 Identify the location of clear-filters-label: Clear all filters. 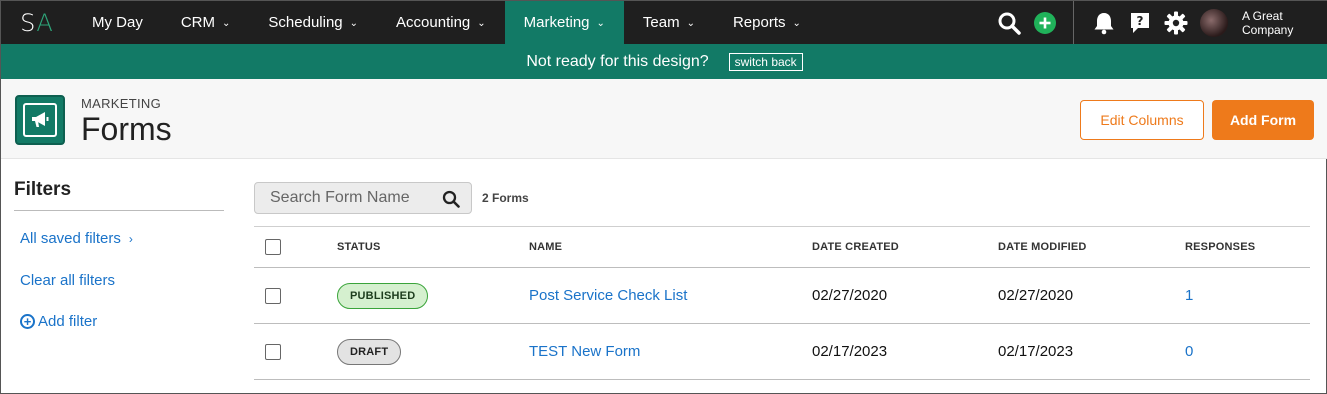
(68, 280).